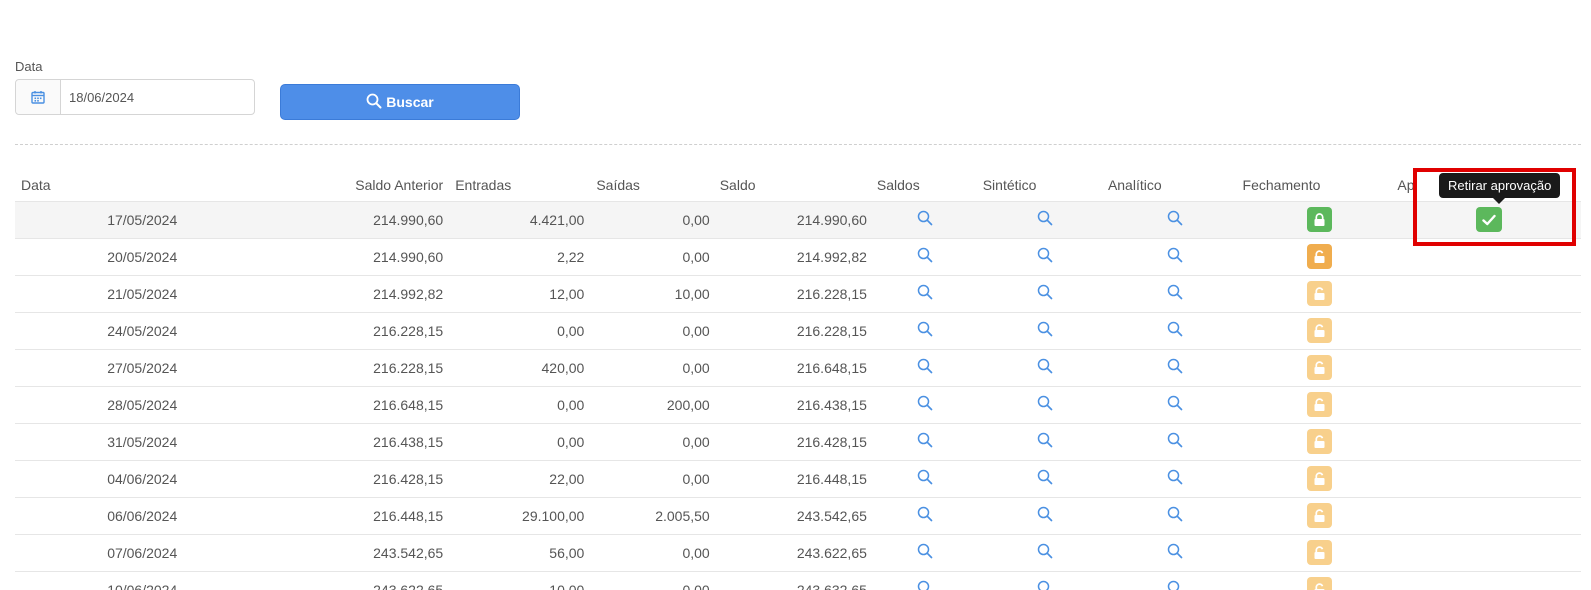 Image resolution: width=1591 pixels, height=590 pixels. I want to click on search-button: Buscar, so click(400, 102).